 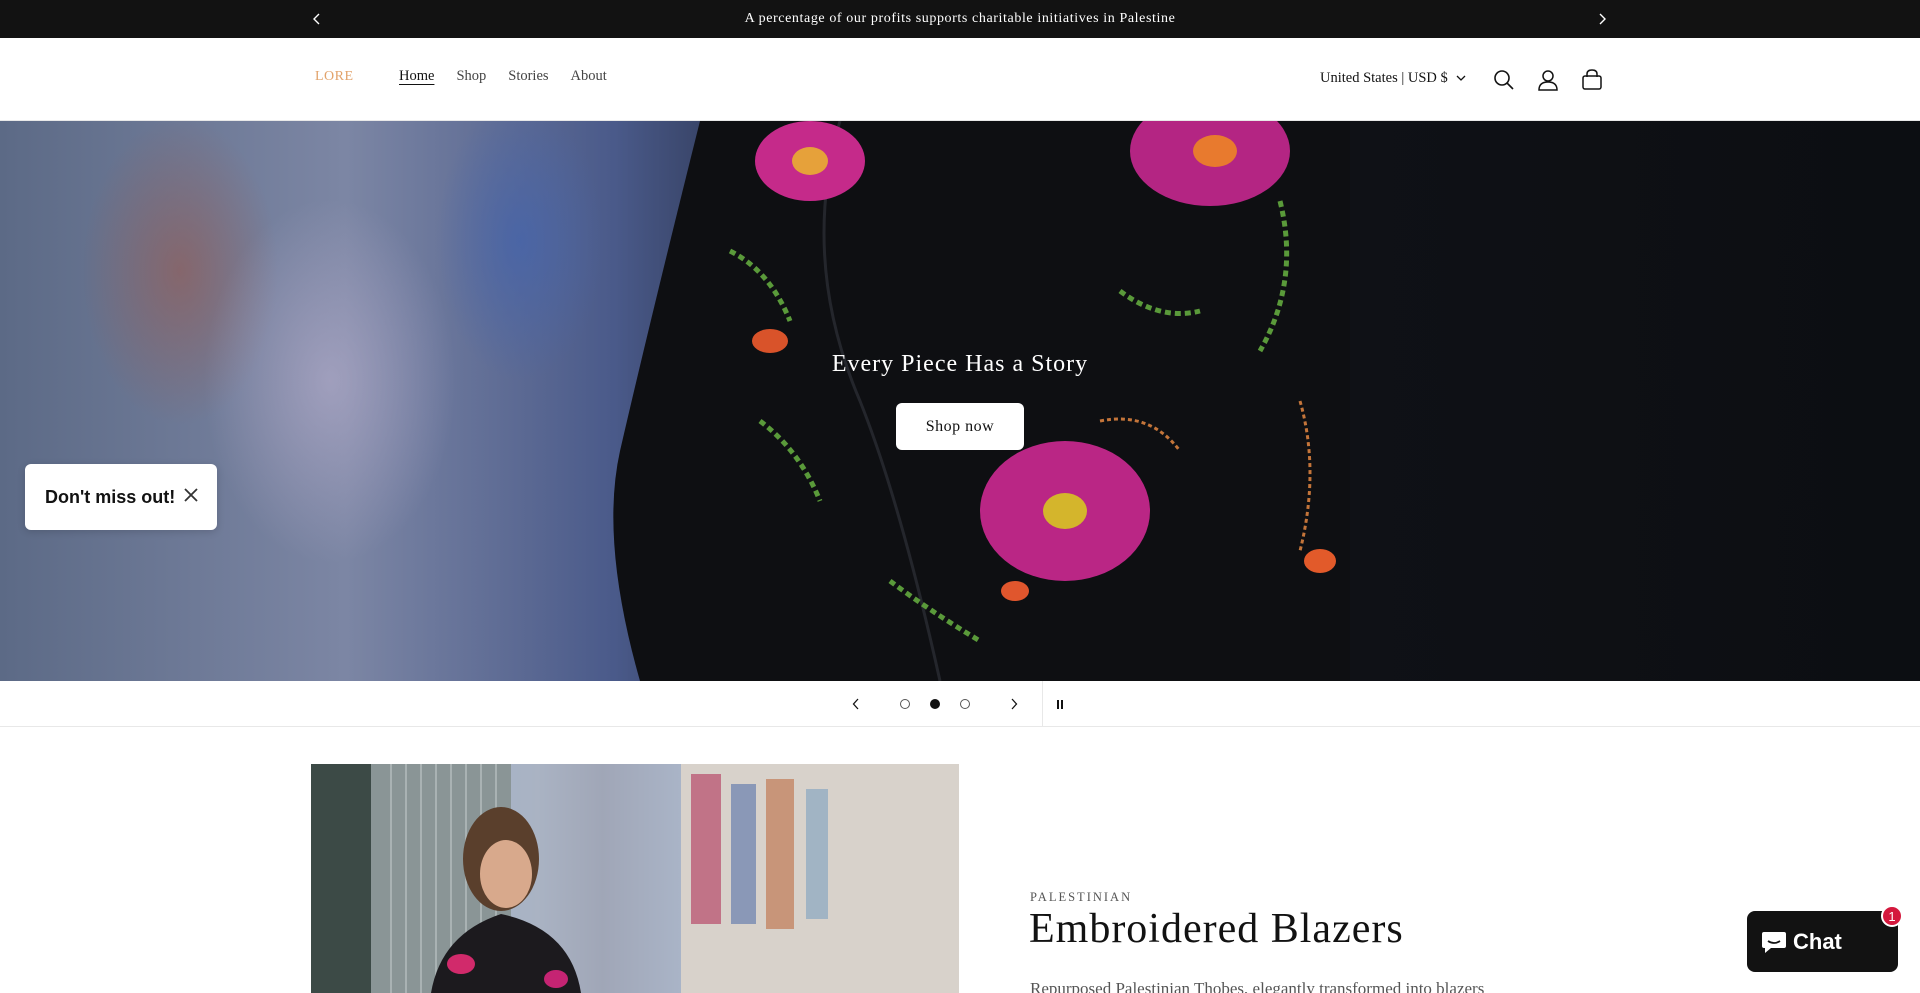 What do you see at coordinates (1216, 929) in the screenshot?
I see `feature-title: Embroidered Blazers` at bounding box center [1216, 929].